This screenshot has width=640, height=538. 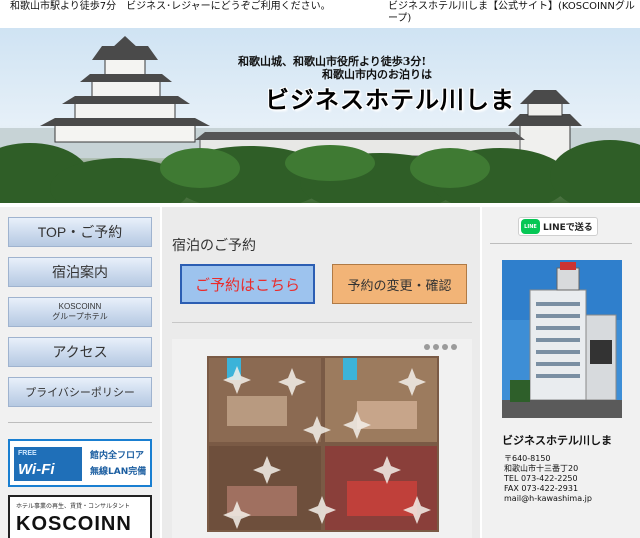 I want to click on banner-hotel-name: ビジネスホテル川しま, so click(x=390, y=99).